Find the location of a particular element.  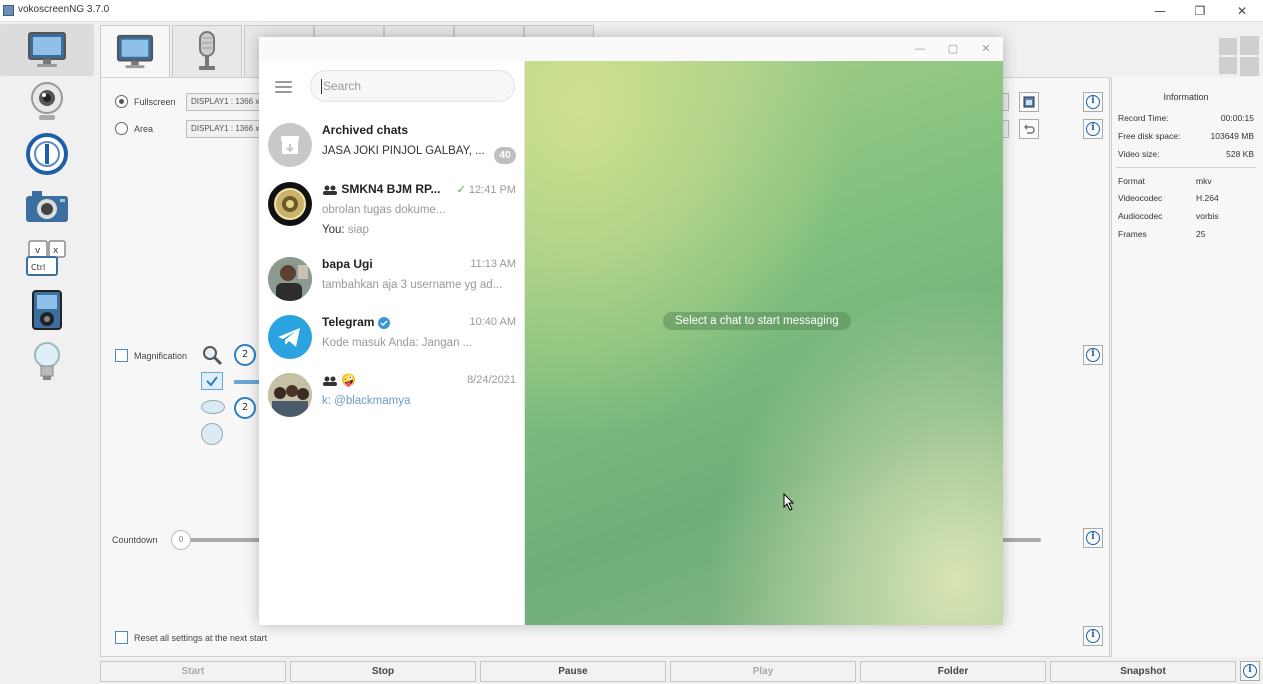

sidebar-item-player is located at coordinates (47, 310).